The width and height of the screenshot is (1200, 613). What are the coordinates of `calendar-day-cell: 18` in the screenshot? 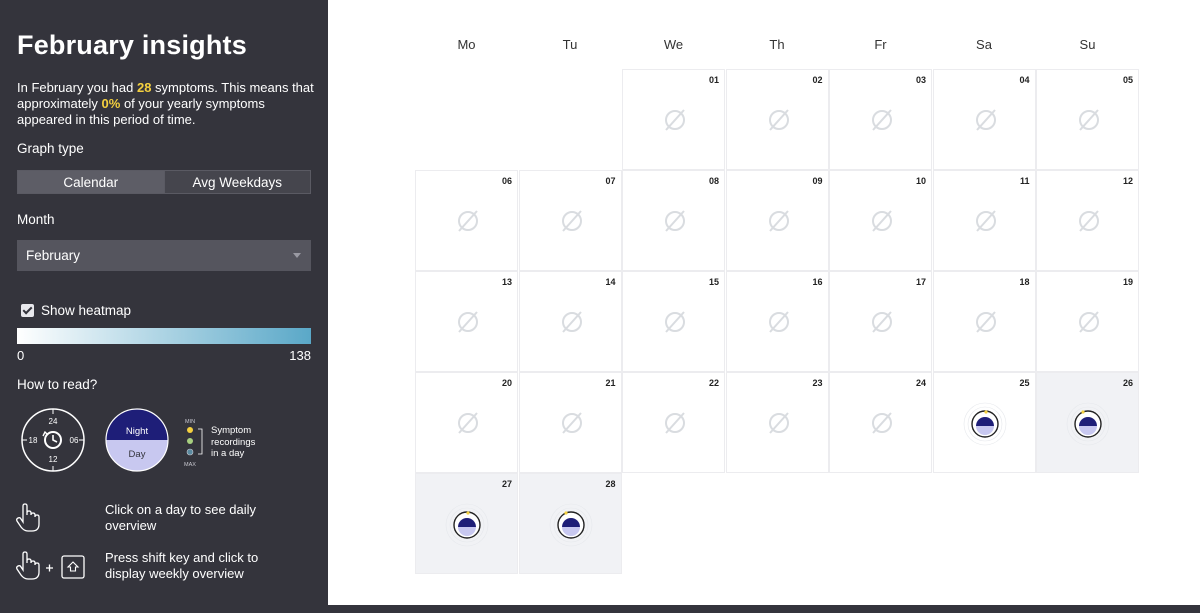 It's located at (984, 321).